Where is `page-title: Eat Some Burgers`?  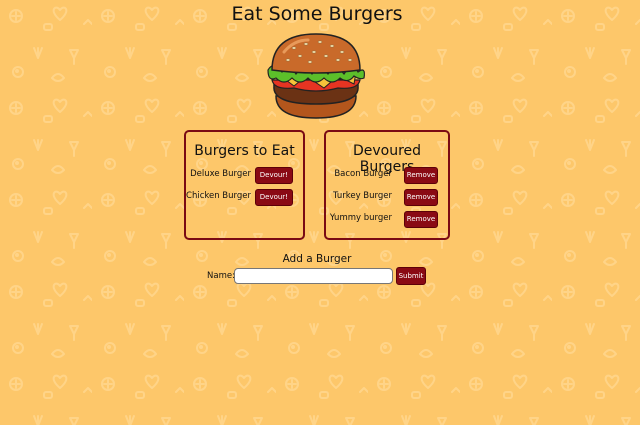
page-title: Eat Some Burgers is located at coordinates (317, 14).